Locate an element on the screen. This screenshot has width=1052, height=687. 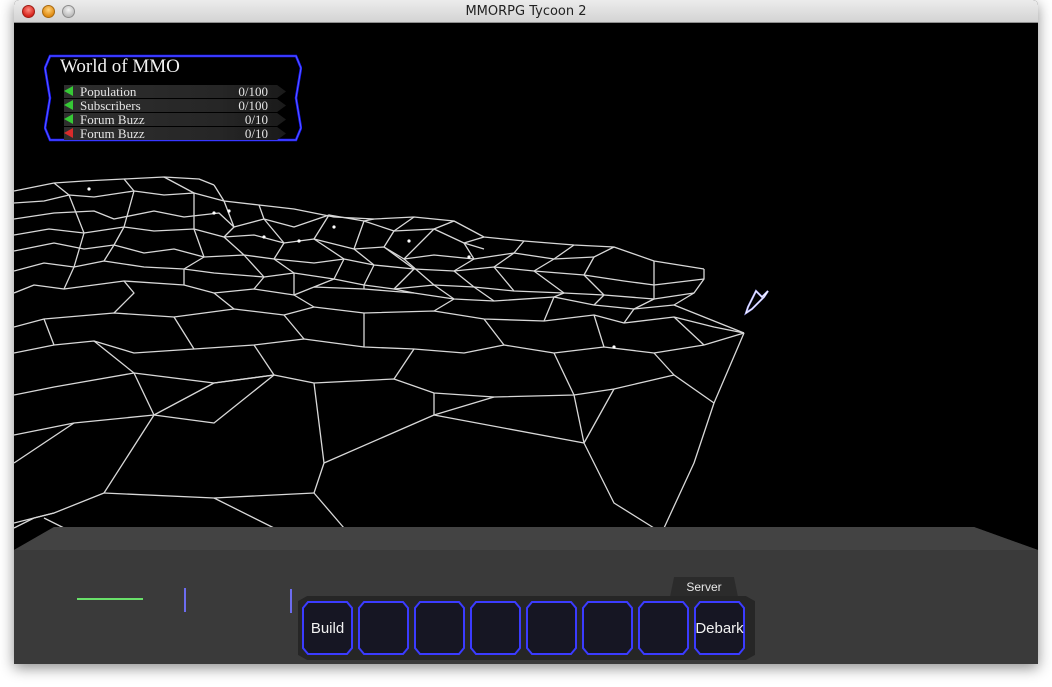
server-tab: Server is located at coordinates (704, 587).